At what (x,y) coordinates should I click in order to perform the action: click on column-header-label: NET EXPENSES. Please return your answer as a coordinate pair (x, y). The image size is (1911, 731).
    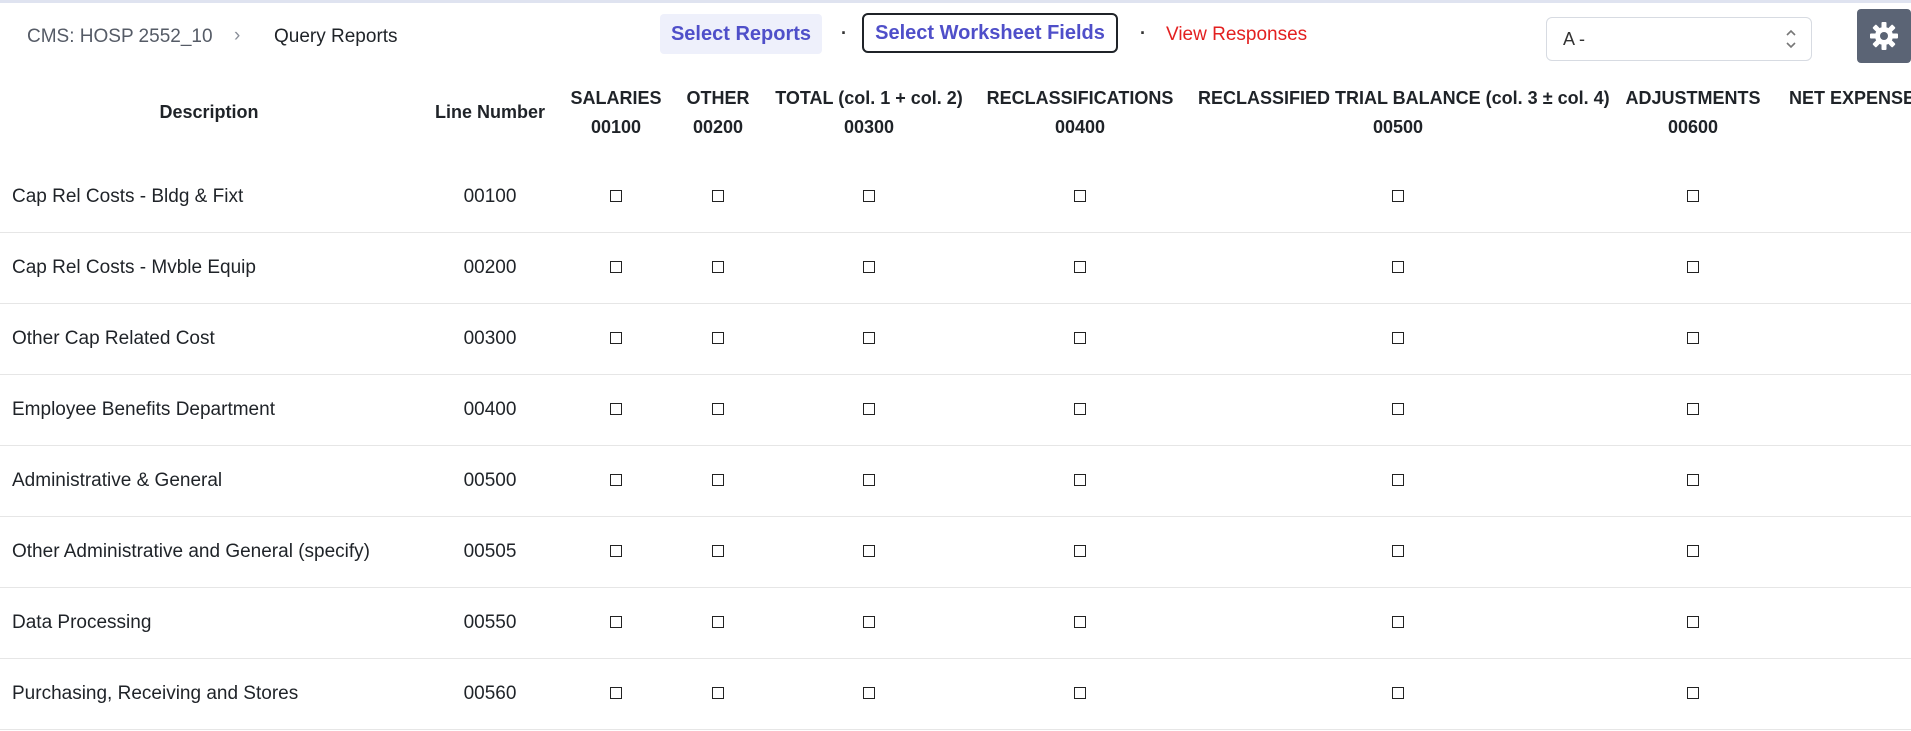
    Looking at the image, I should click on (1850, 98).